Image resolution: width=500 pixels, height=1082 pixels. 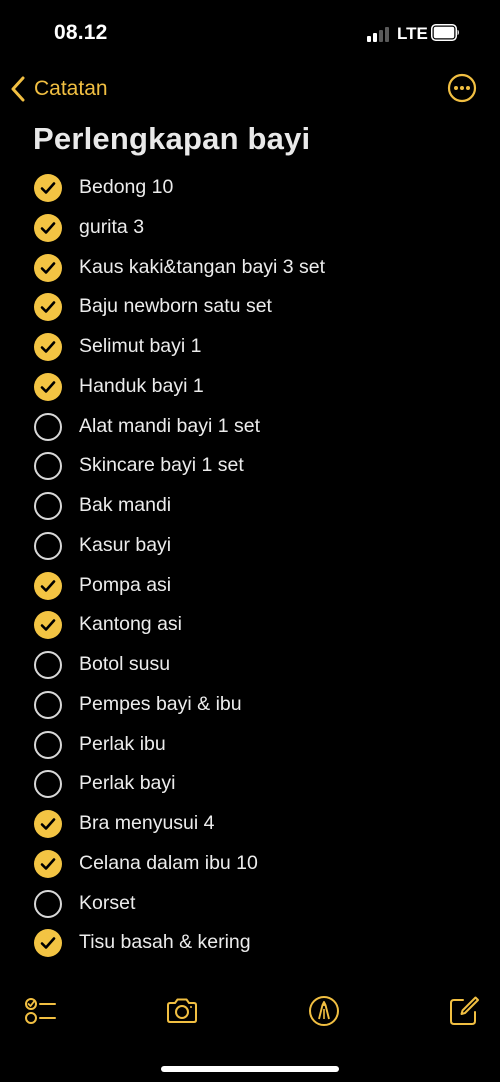 What do you see at coordinates (462, 88) in the screenshot?
I see `more-options-button` at bounding box center [462, 88].